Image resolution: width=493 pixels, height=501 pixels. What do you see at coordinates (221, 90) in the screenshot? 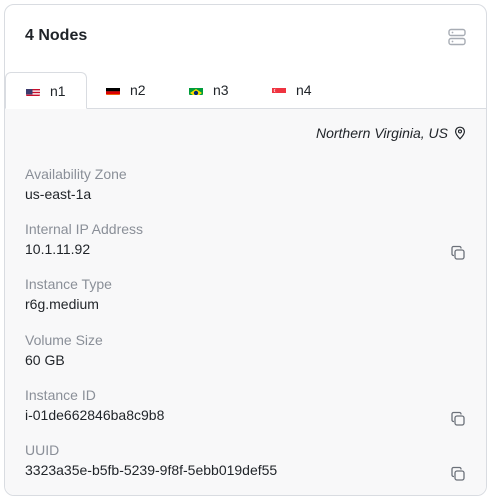
I see `tab-label: n3` at bounding box center [221, 90].